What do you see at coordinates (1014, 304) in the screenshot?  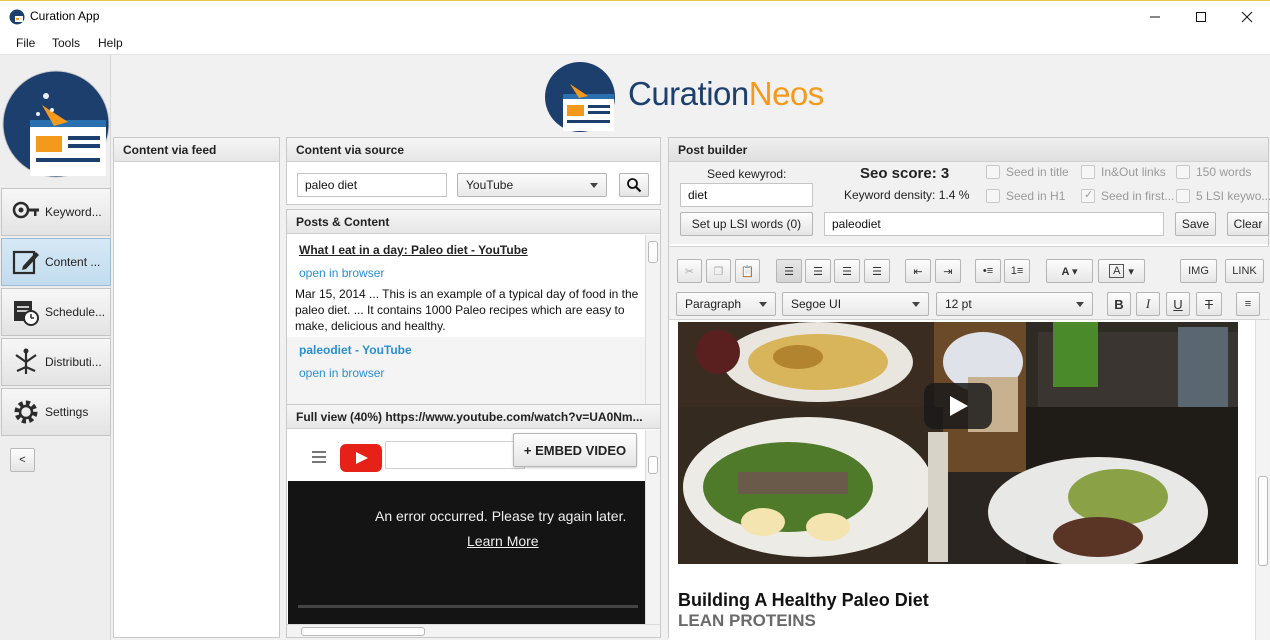 I see `font-size-select: 12 pt` at bounding box center [1014, 304].